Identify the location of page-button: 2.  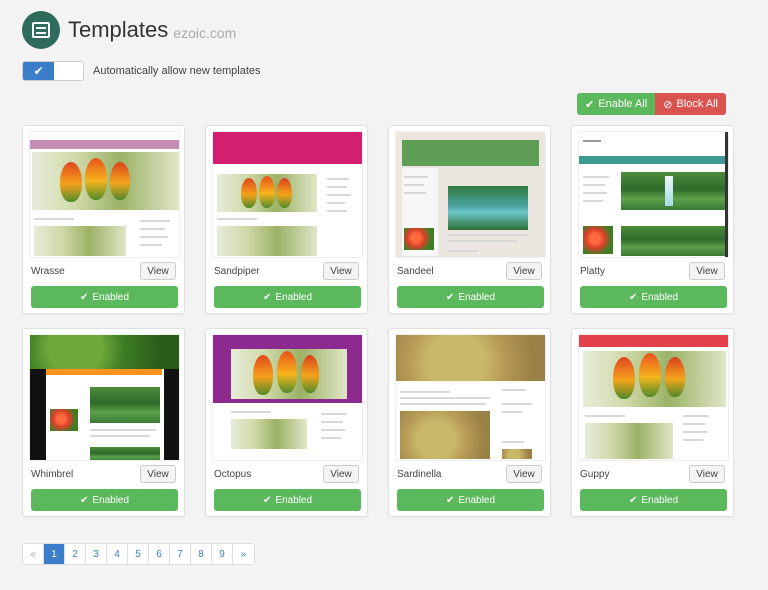
(75, 554).